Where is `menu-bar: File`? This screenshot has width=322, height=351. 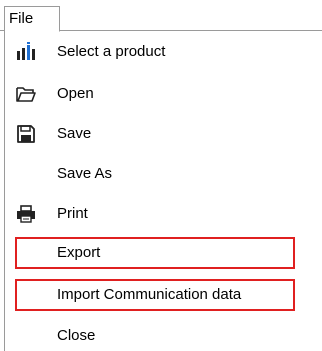
menu-bar: File is located at coordinates (161, 16).